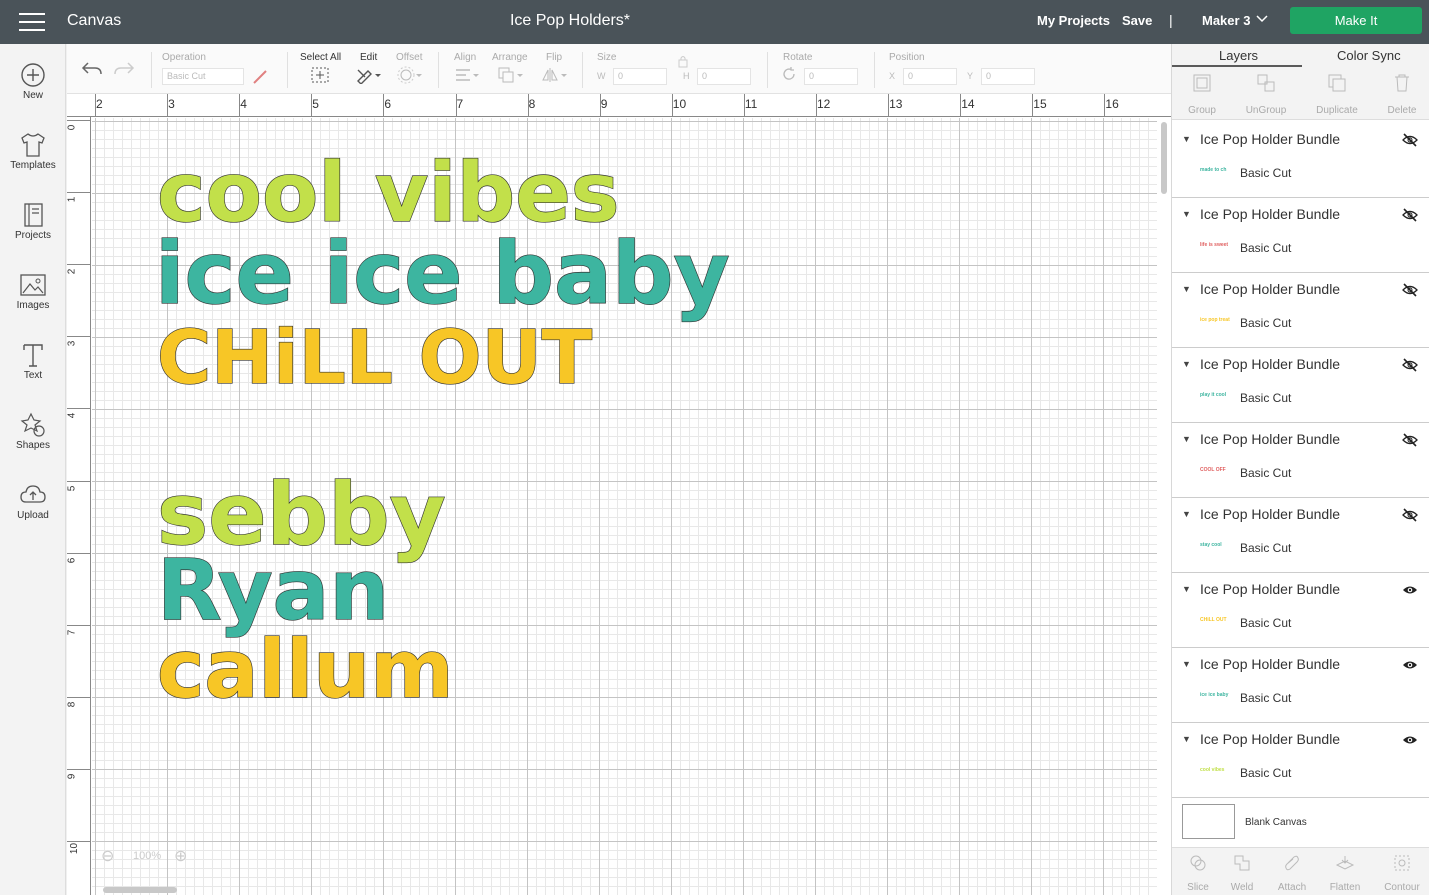 The width and height of the screenshot is (1429, 895). I want to click on rotate-input: 0, so click(831, 76).